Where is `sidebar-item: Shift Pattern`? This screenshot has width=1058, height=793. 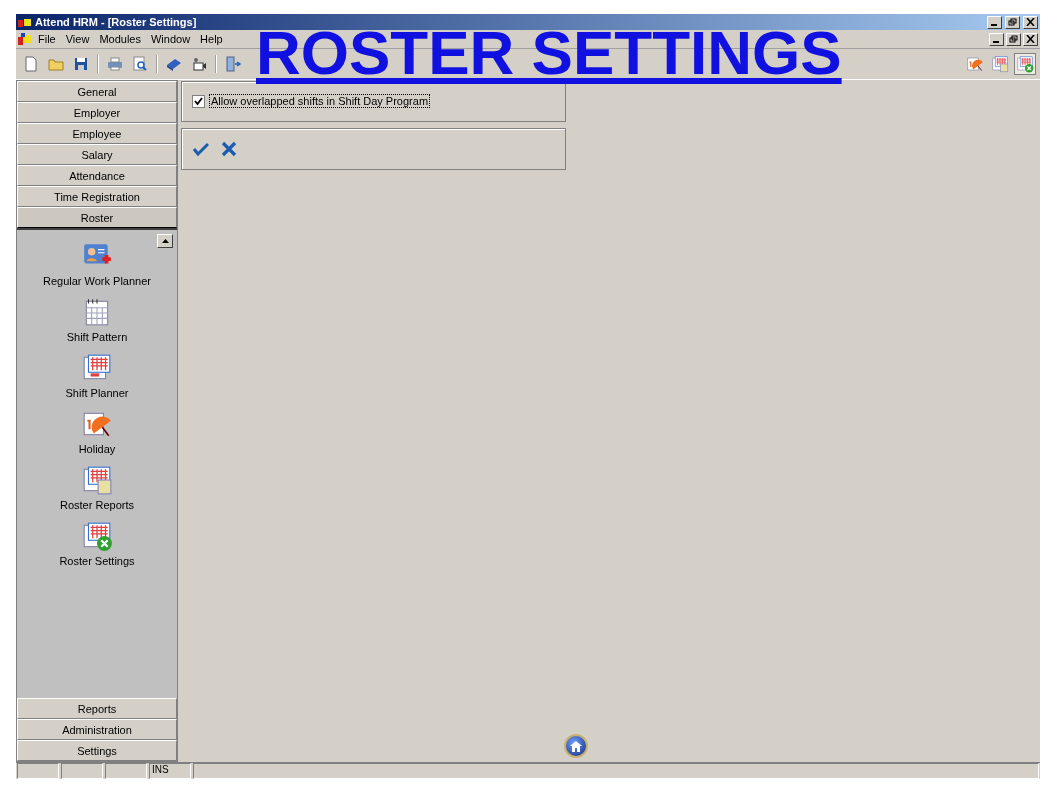
sidebar-item: Shift Pattern is located at coordinates (97, 319).